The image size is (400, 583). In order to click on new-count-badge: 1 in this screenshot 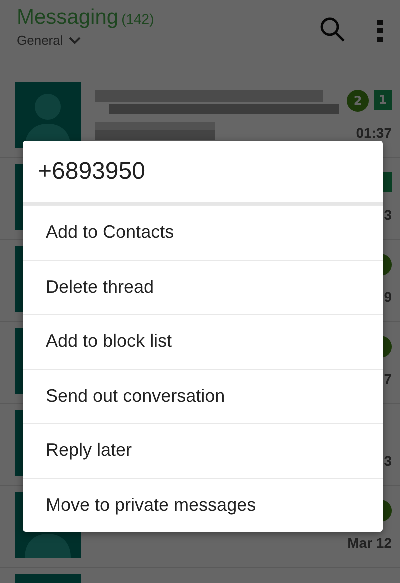, I will do `click(383, 100)`.